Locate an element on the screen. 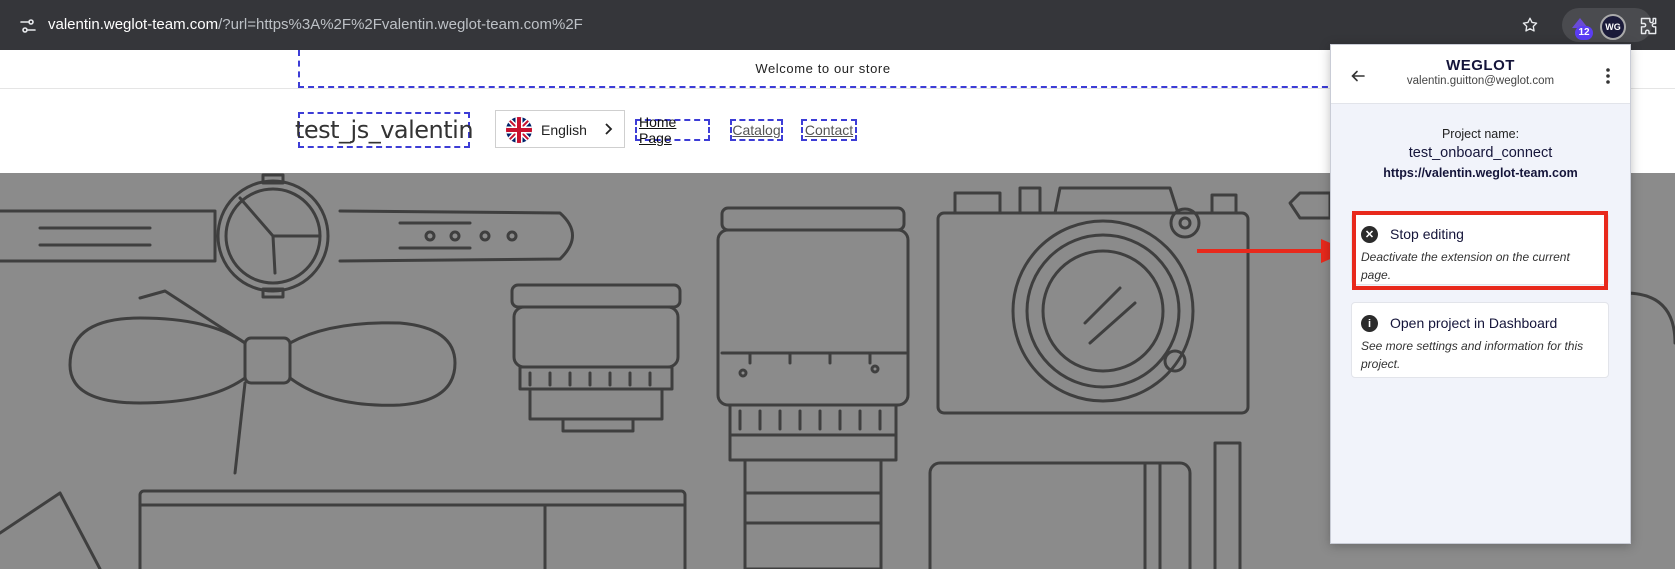 This screenshot has width=1675, height=569. extensions-puzzle-icon is located at coordinates (1649, 26).